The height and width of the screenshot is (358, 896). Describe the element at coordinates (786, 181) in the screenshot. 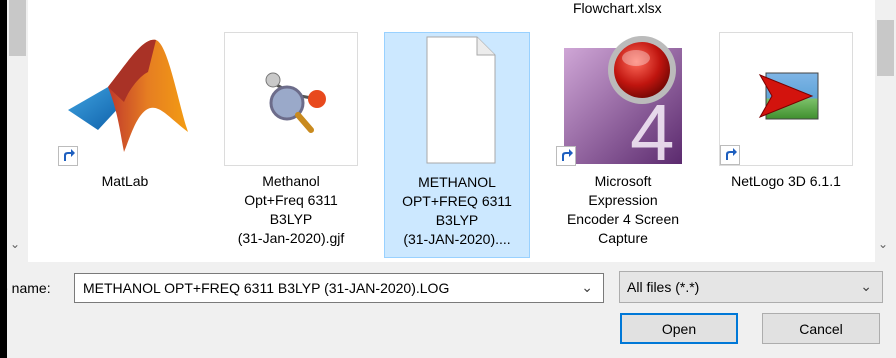

I see `file-name: NetLogo 3D 6.1.1` at that location.